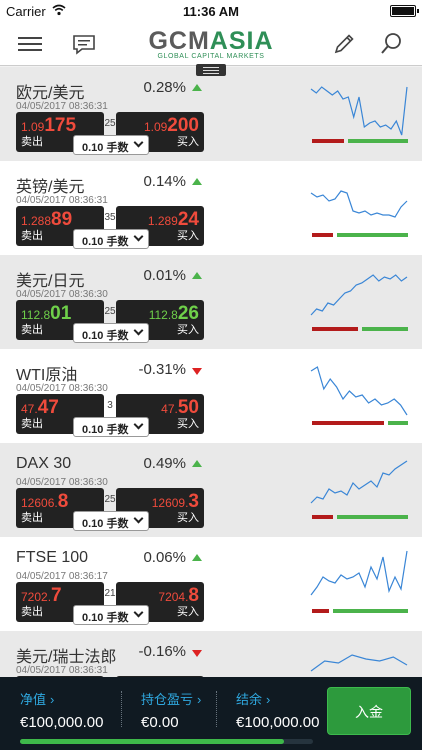 This screenshot has height=750, width=422. What do you see at coordinates (50, 281) in the screenshot?
I see `instrument-name: 美元/日元` at bounding box center [50, 281].